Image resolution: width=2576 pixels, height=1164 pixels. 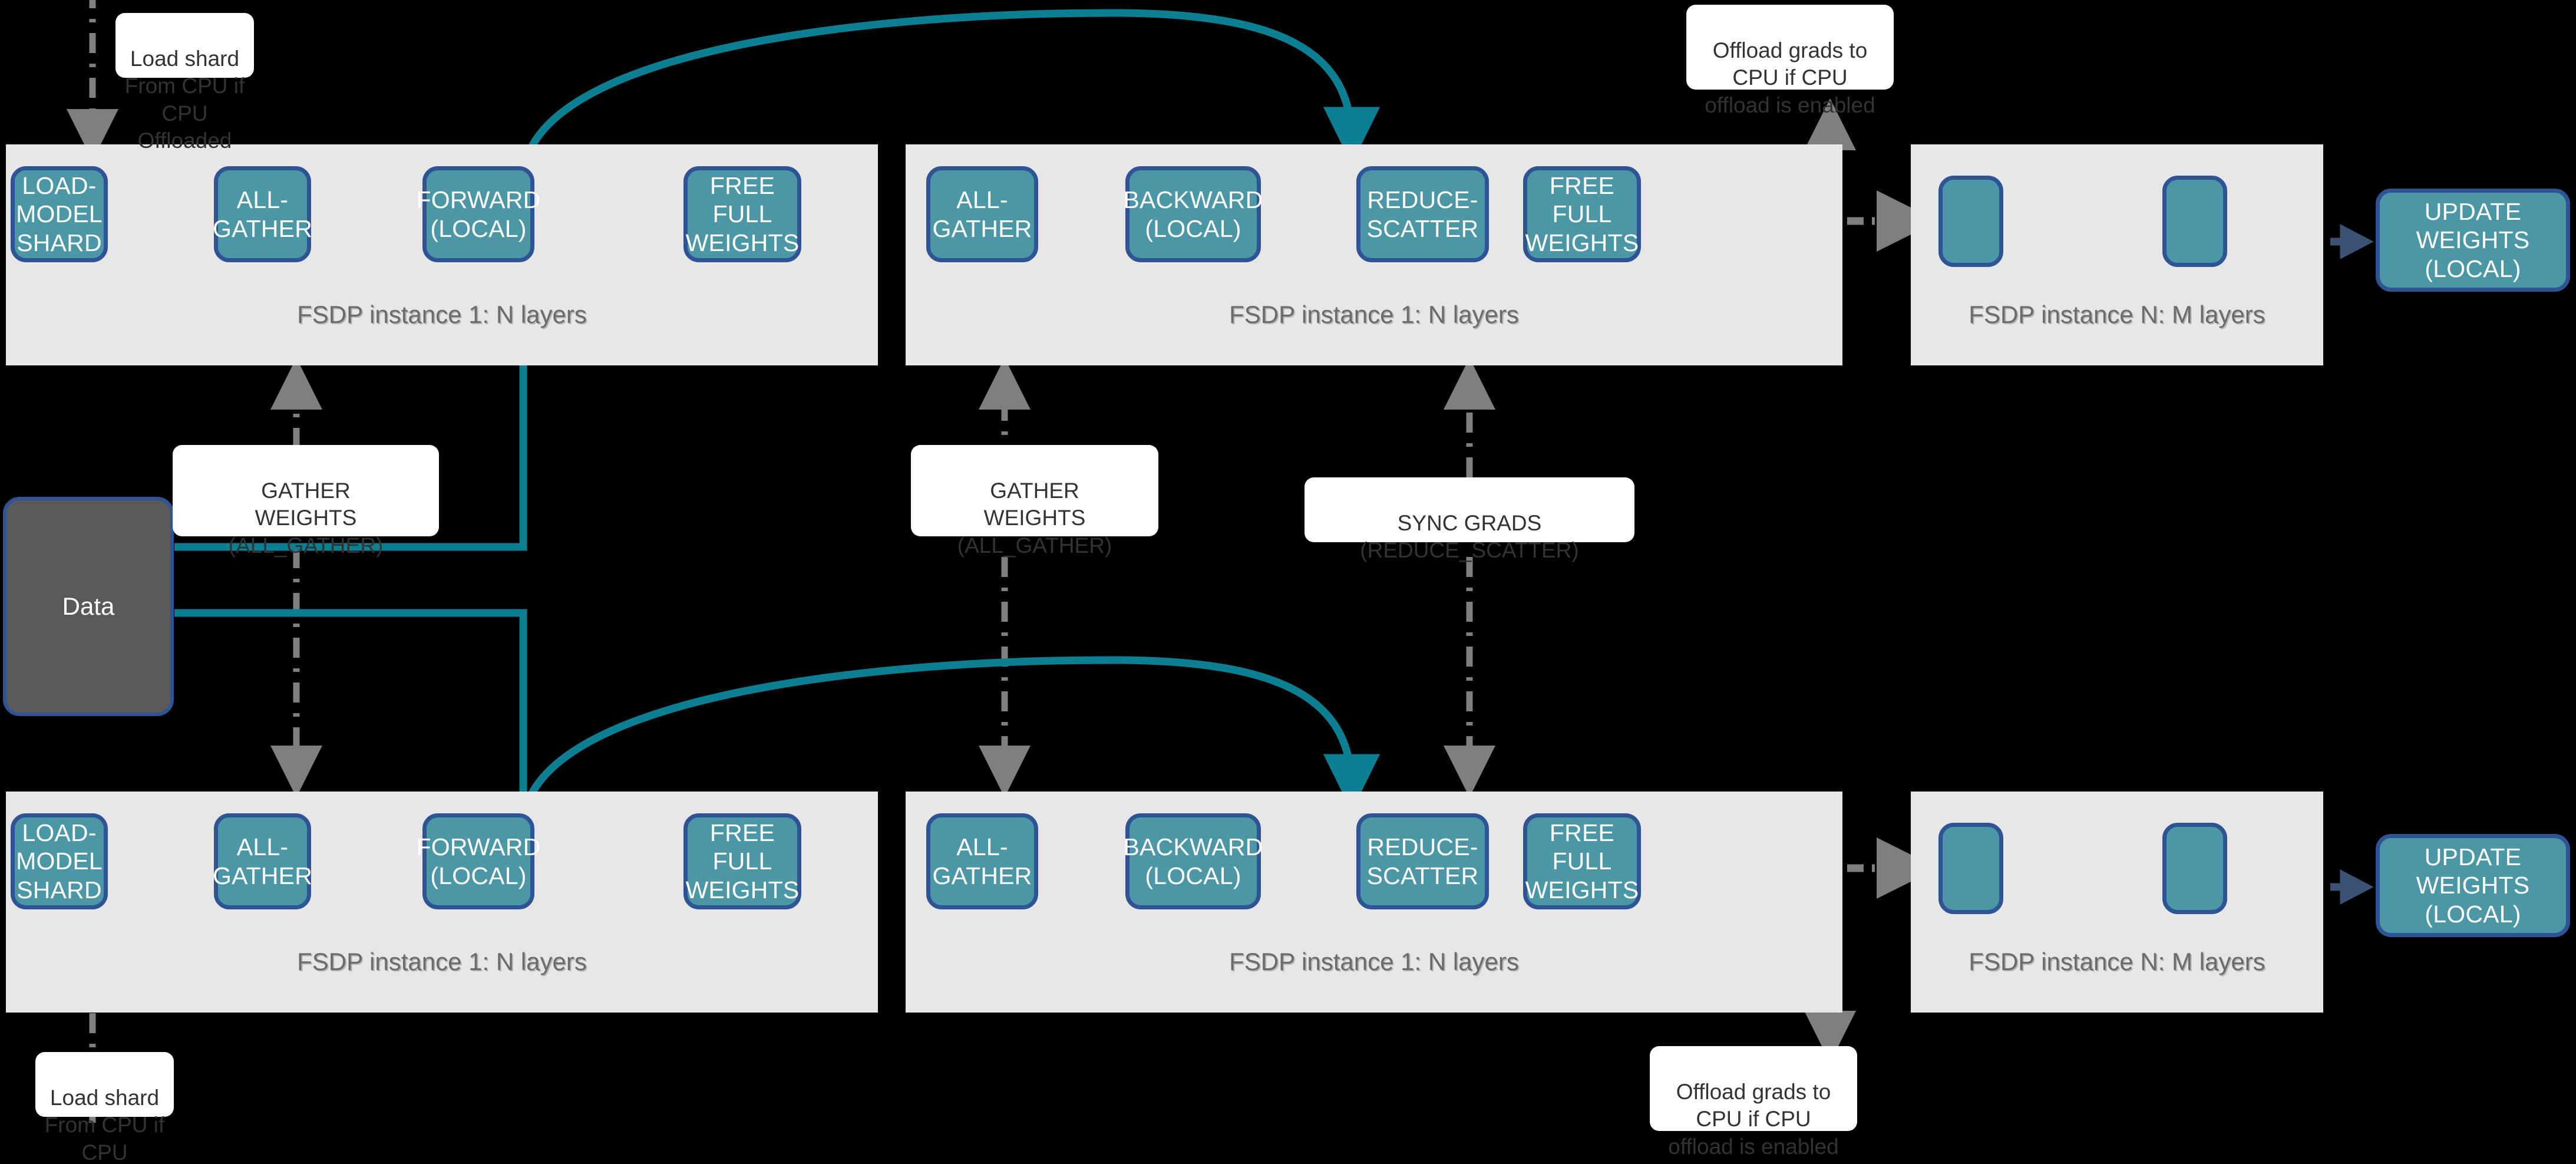 I want to click on note-bottom-load-shard: Load shard From CPU if CPU Offloaded, so click(x=104, y=1108).